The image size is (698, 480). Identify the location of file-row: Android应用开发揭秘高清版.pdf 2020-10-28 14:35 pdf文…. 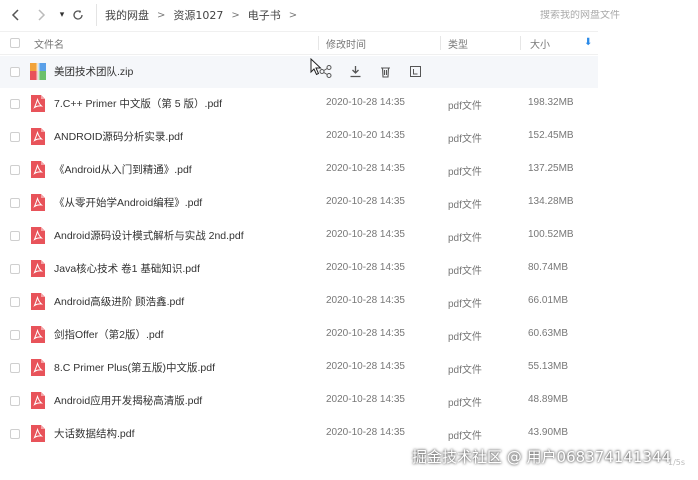
(299, 401).